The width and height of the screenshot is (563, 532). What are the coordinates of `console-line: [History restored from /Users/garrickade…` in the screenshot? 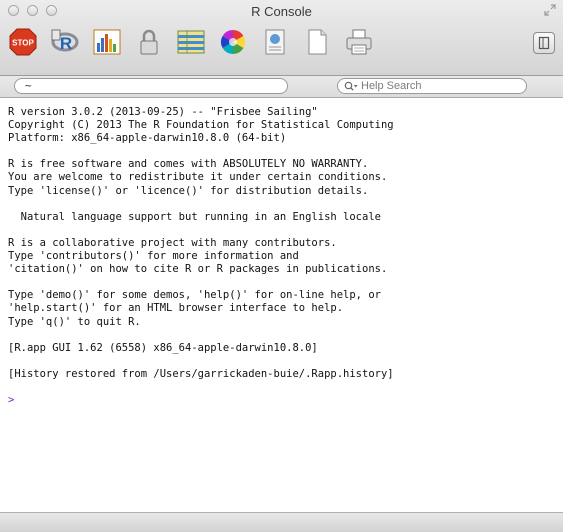 It's located at (201, 373).